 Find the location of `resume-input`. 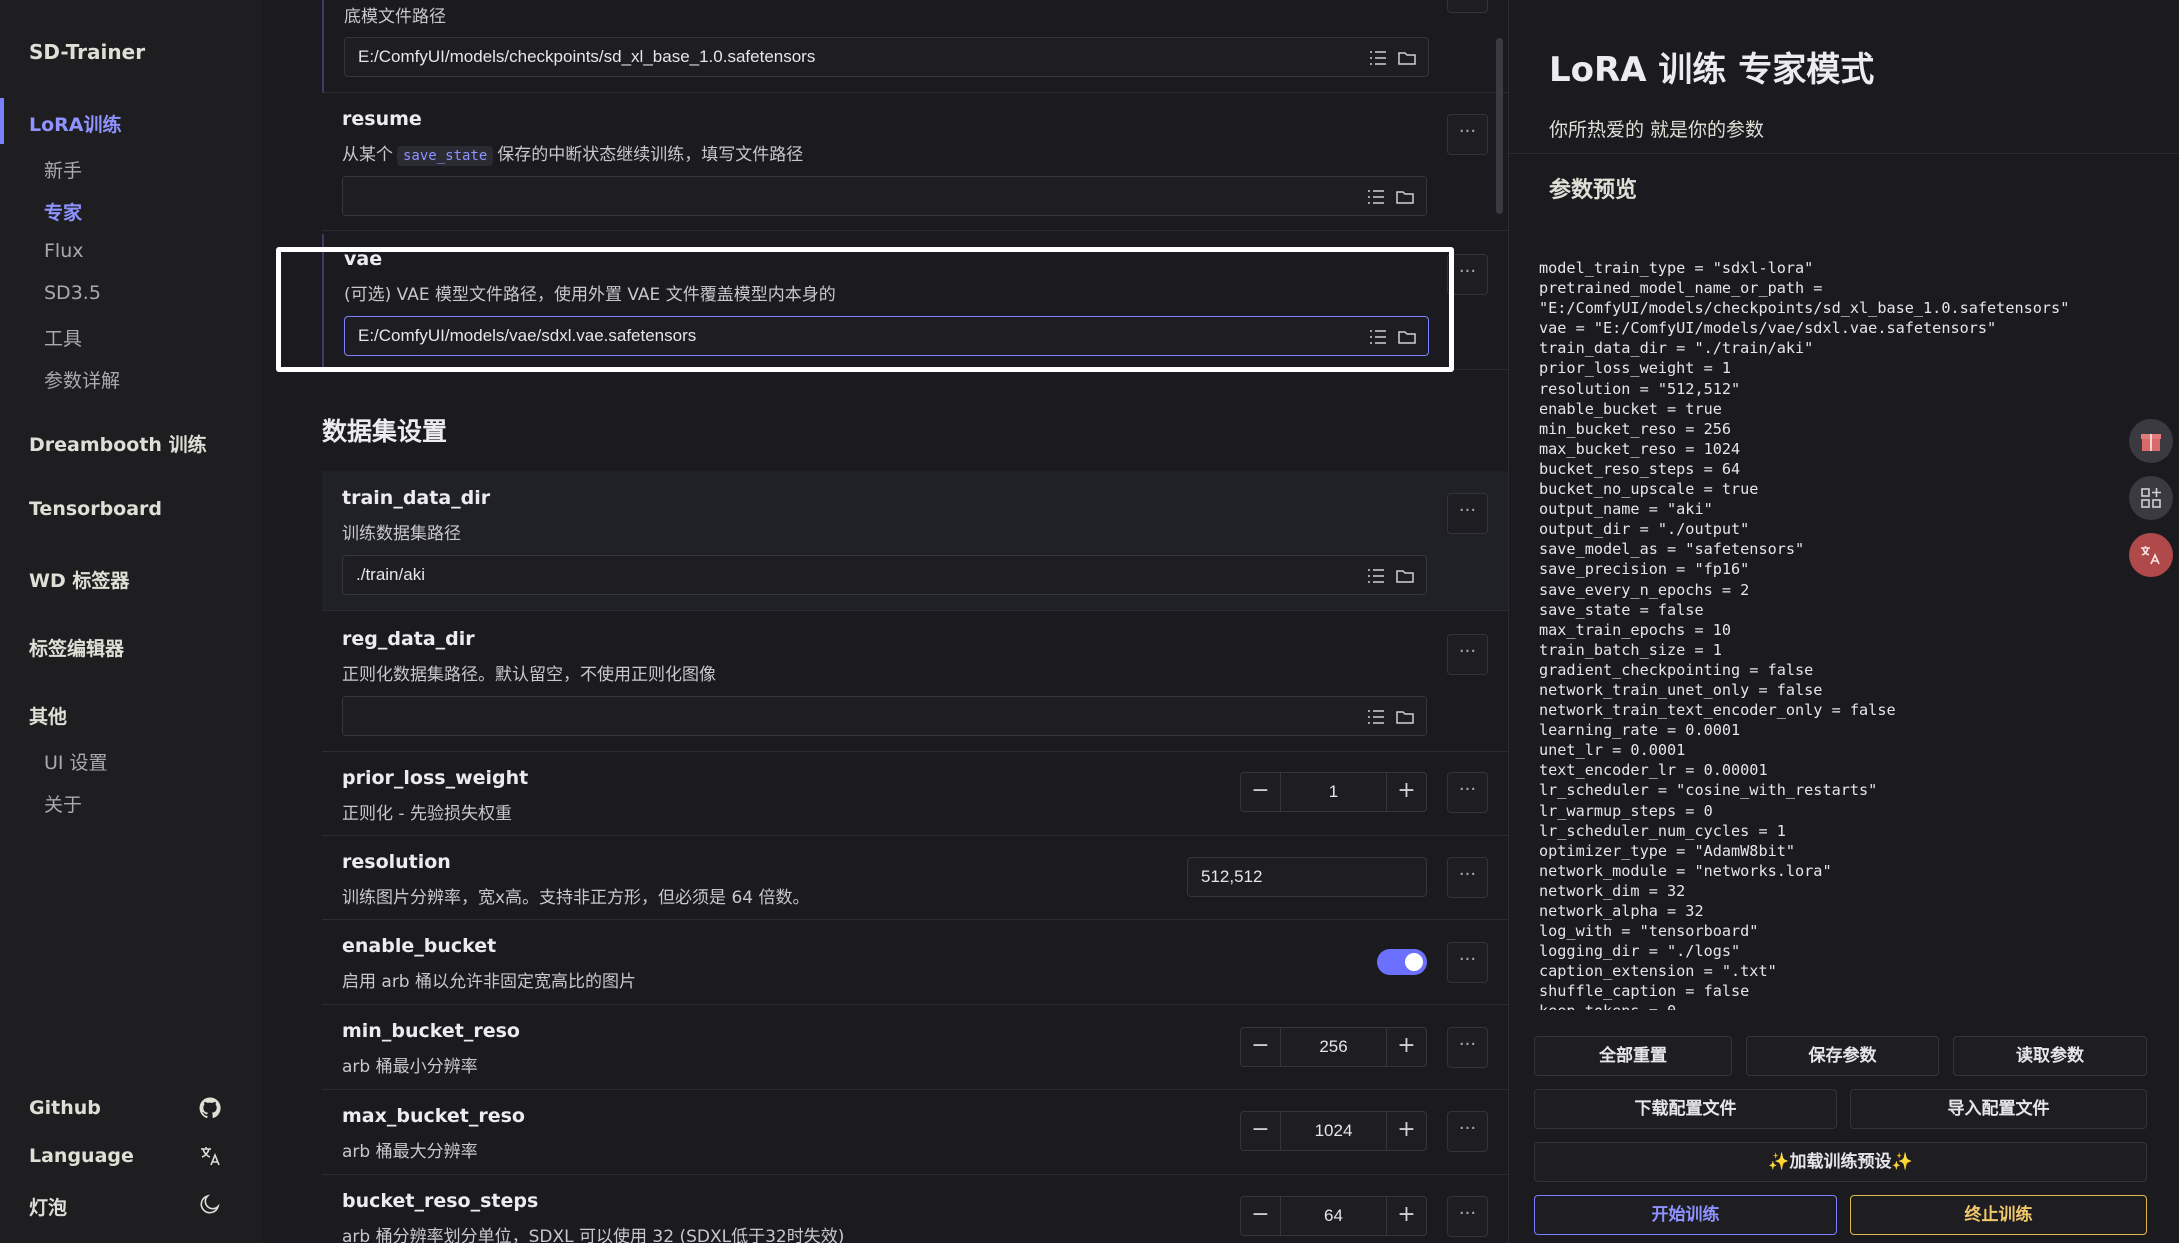

resume-input is located at coordinates (884, 196).